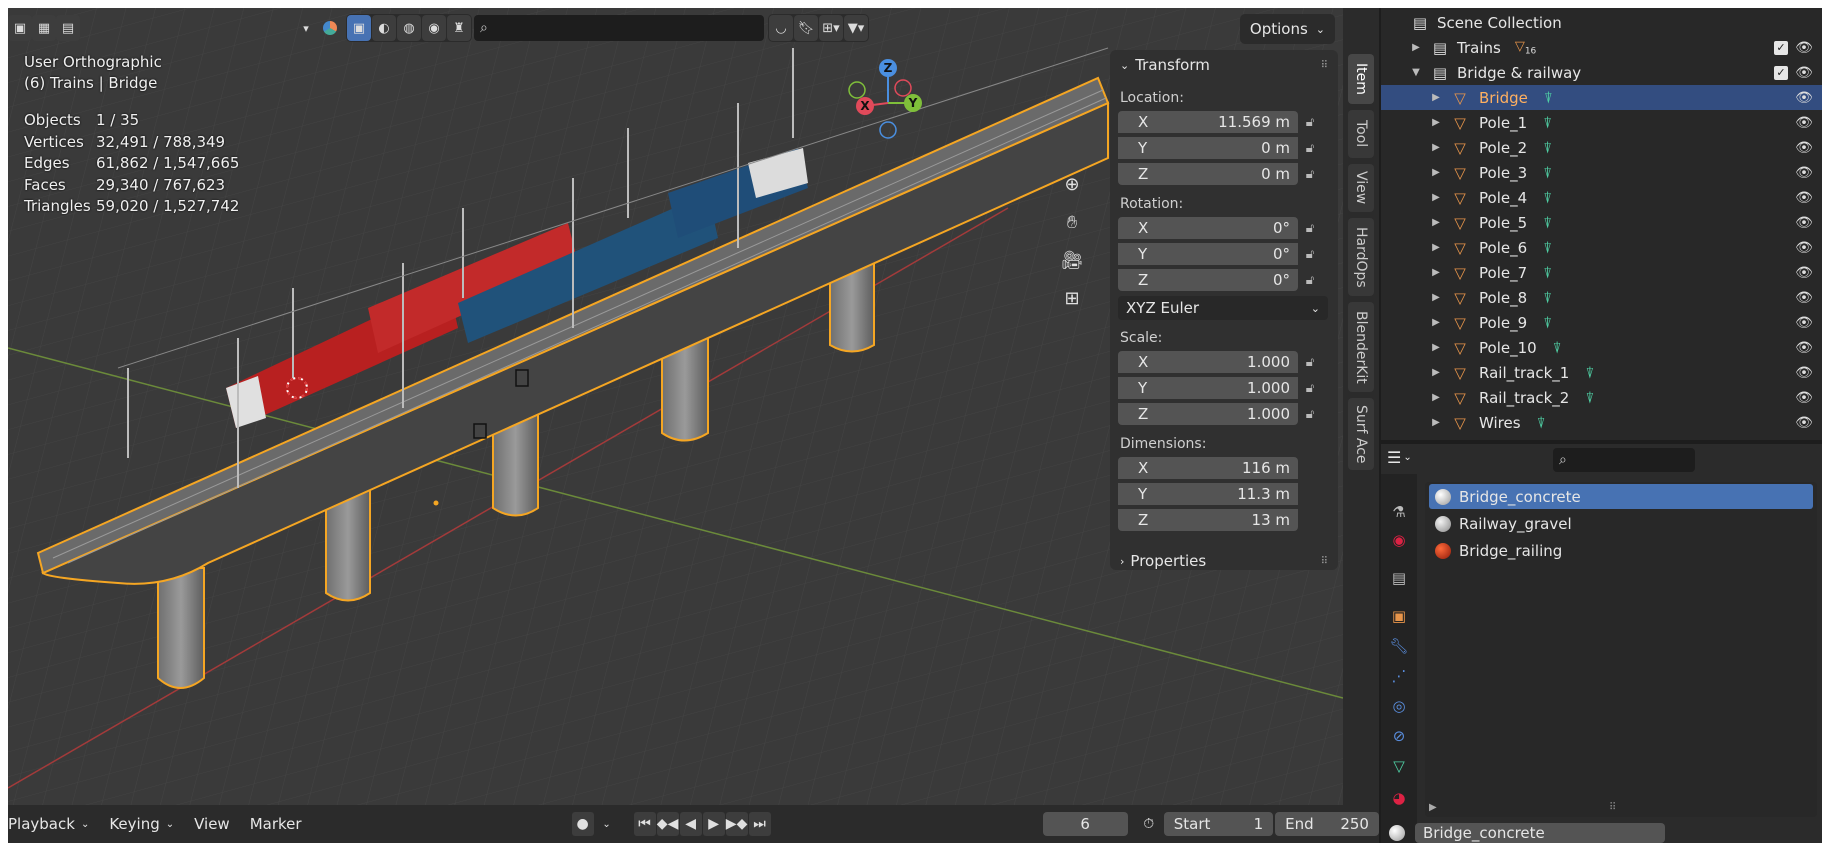  What do you see at coordinates (1399, 646) in the screenshot?
I see `modifier-tab-icon: 🔧︎` at bounding box center [1399, 646].